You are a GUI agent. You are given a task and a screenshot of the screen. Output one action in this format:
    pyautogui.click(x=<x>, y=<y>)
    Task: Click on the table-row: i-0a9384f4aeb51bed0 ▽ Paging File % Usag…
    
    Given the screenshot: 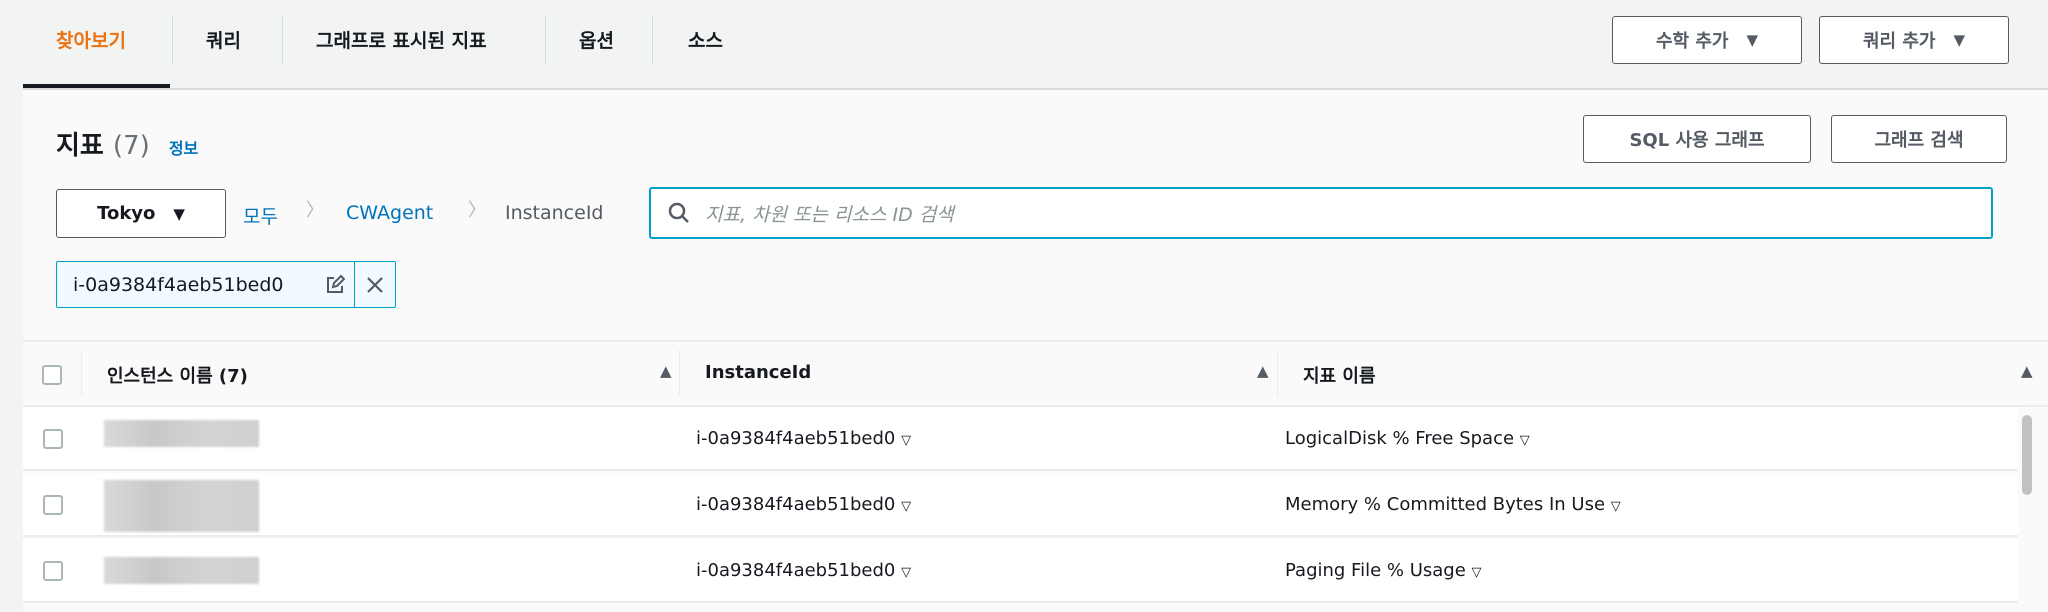 What is the action you would take?
    pyautogui.click(x=1020, y=571)
    